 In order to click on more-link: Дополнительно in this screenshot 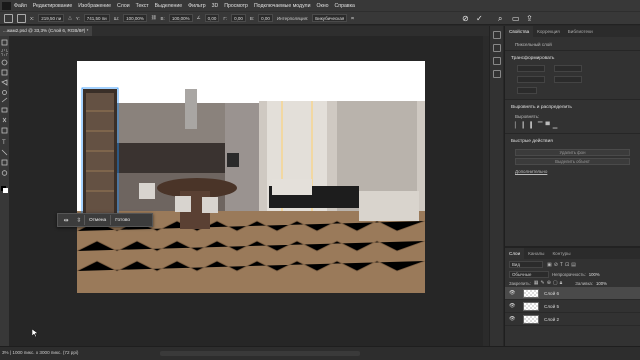, I will do `click(572, 171)`.